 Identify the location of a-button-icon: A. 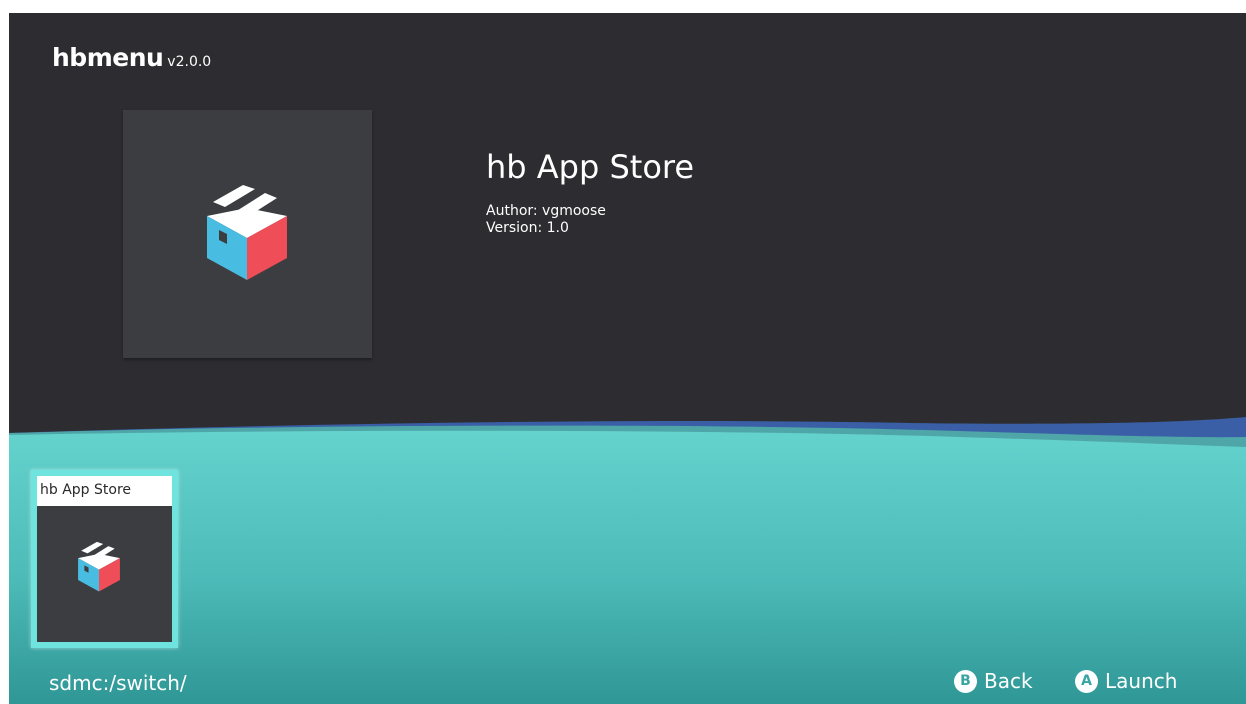
(1086, 681).